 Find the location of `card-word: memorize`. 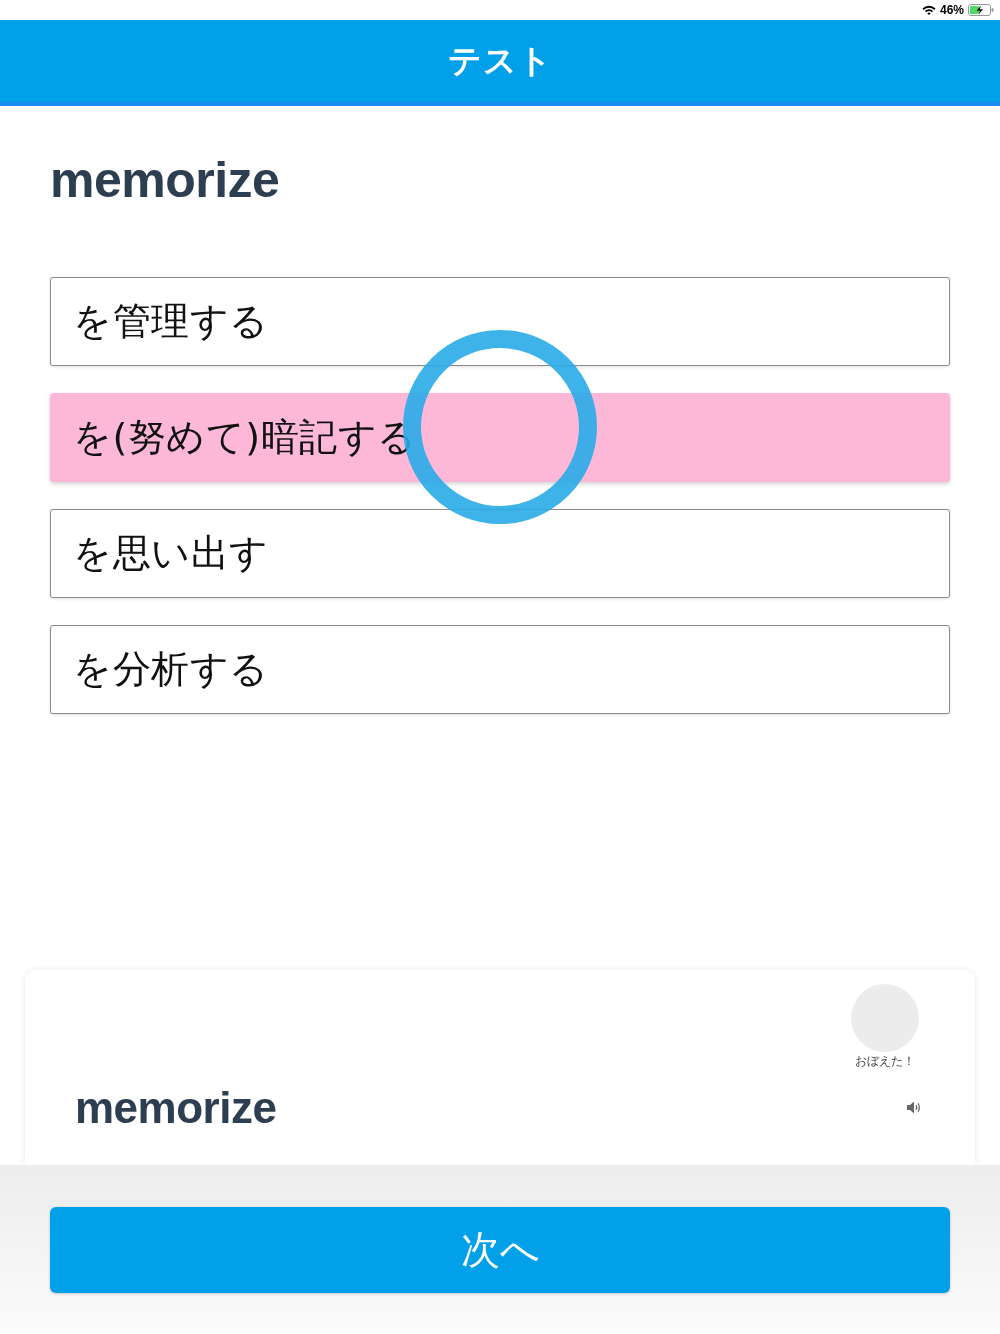

card-word: memorize is located at coordinates (176, 1107).